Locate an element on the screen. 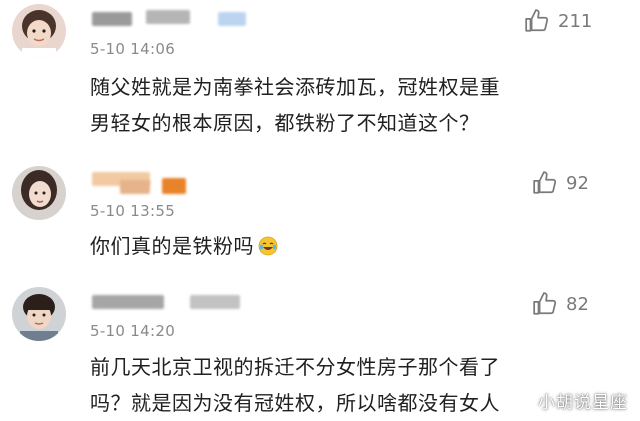 This screenshot has width=640, height=421. laughing-tears-emoji is located at coordinates (268, 243).